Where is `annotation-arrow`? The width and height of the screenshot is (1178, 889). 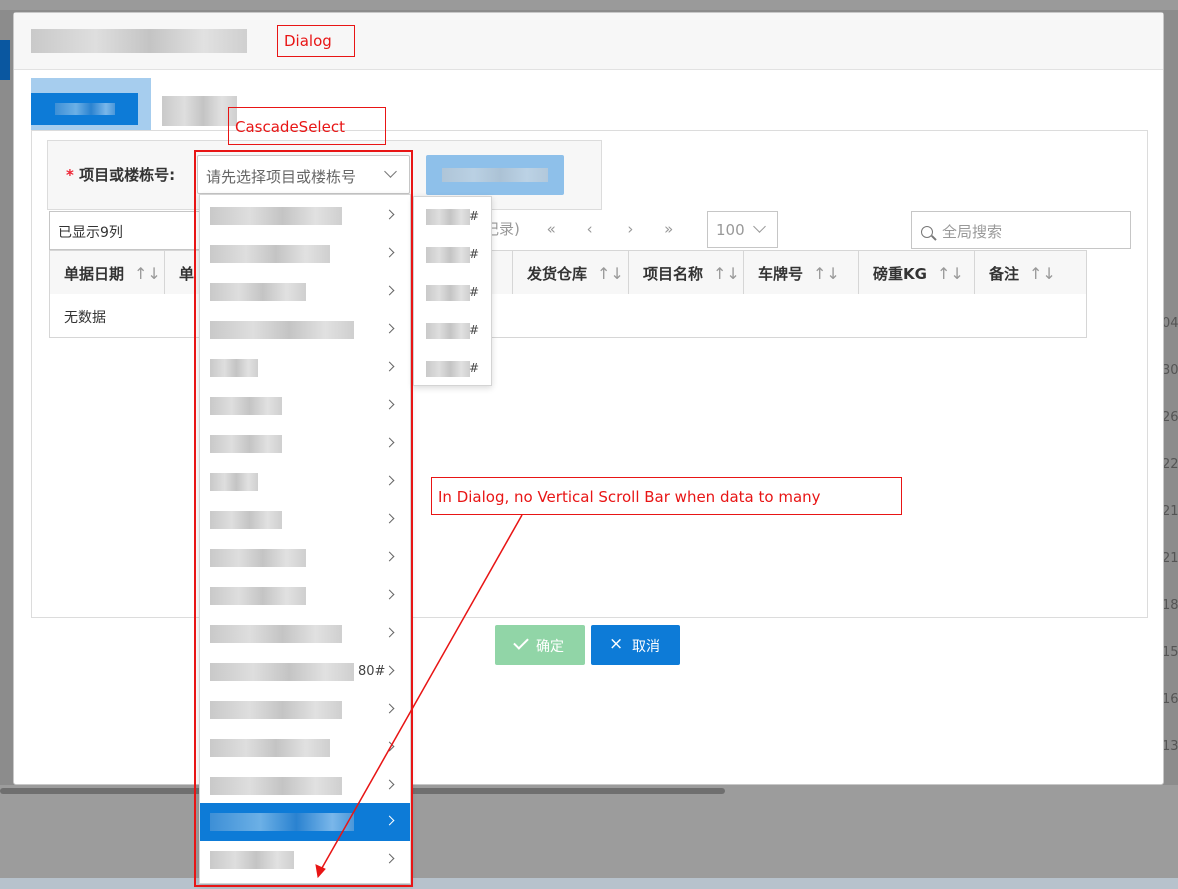
annotation-arrow is located at coordinates (419, 696).